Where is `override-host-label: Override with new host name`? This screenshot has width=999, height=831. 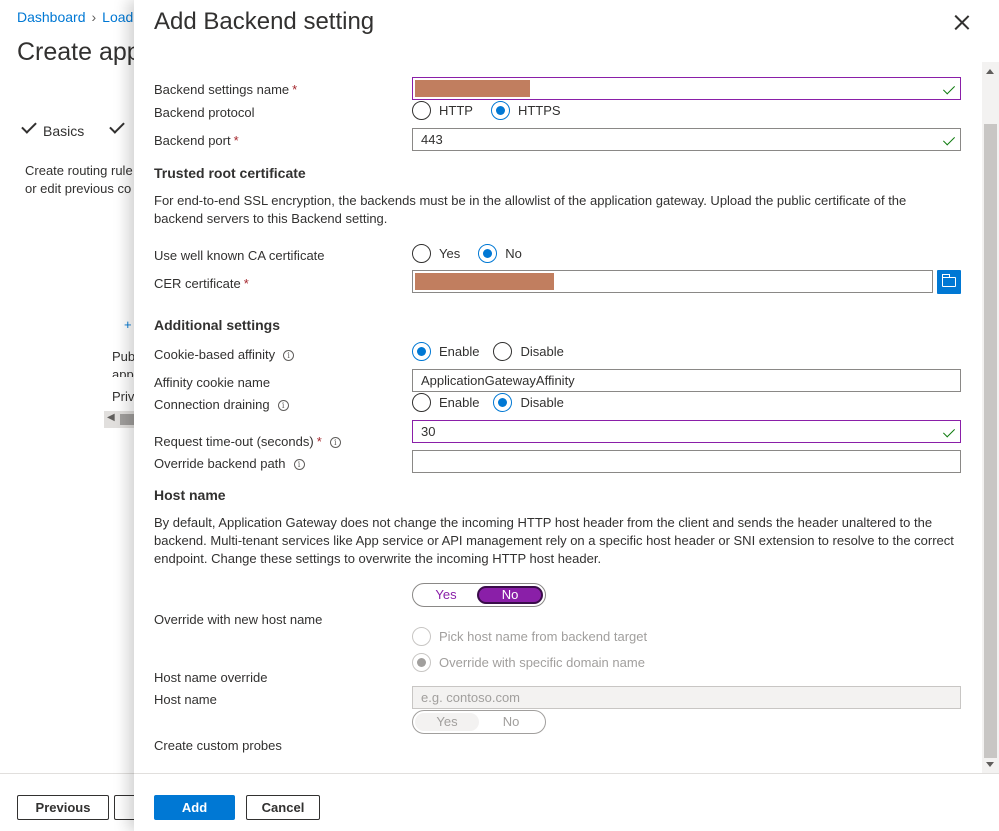
override-host-label: Override with new host name is located at coordinates (238, 619).